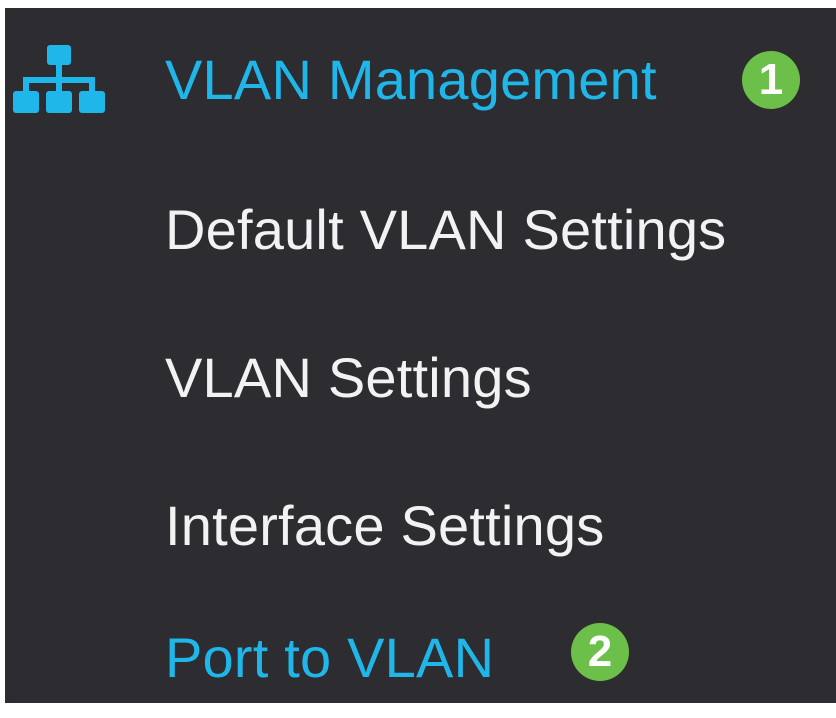 This screenshot has width=836, height=718. What do you see at coordinates (771, 80) in the screenshot?
I see `step-1-badge: 1` at bounding box center [771, 80].